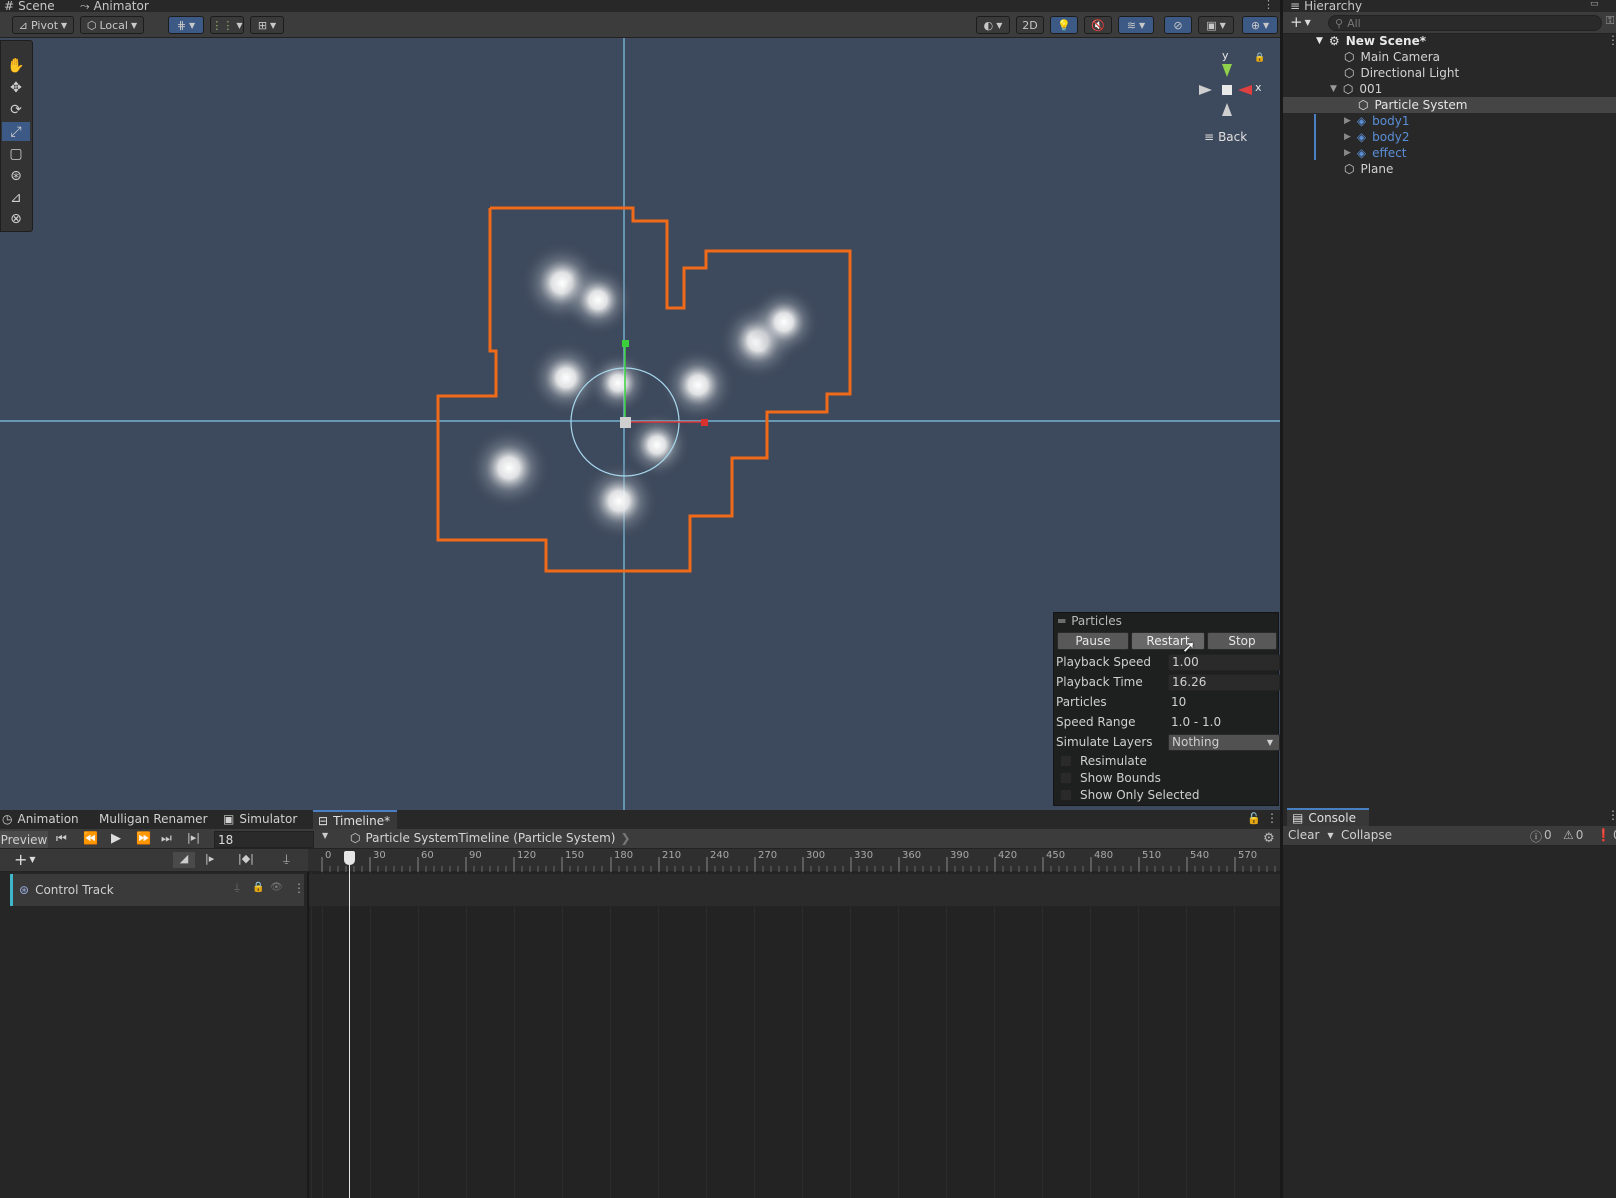 This screenshot has height=1198, width=1616. Describe the element at coordinates (227, 25) in the screenshot. I see `snap-increment-button: ⋮⋮ ▼` at that location.